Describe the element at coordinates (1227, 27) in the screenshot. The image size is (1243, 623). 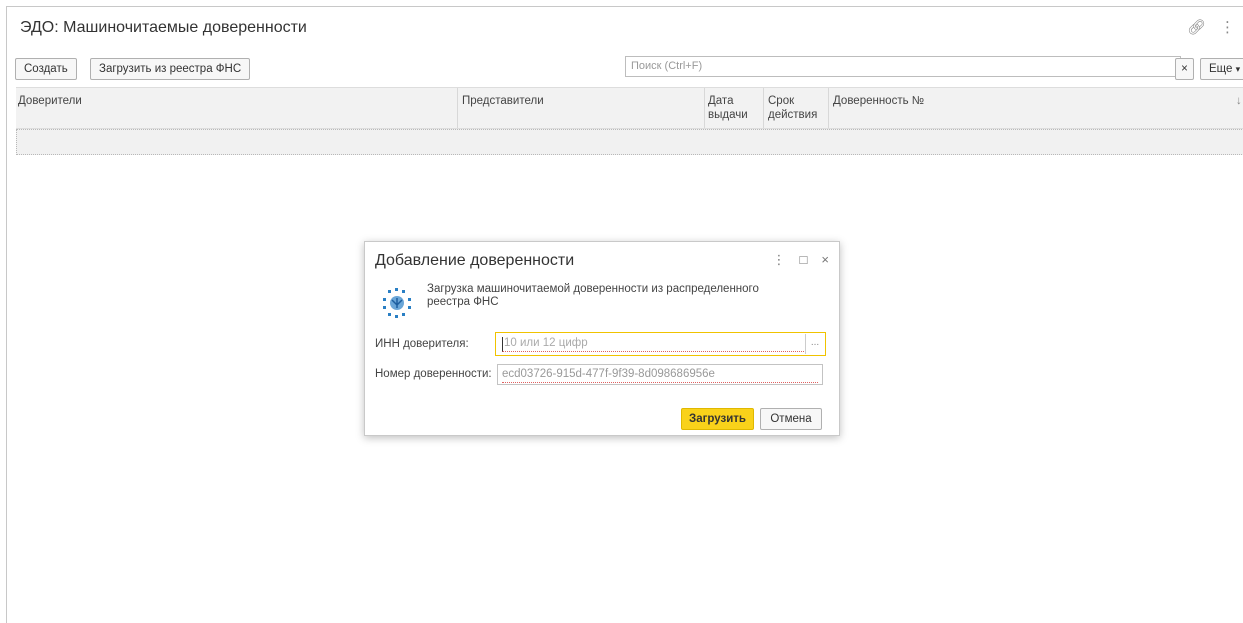
I see `more-vertical-icon: ⋮` at that location.